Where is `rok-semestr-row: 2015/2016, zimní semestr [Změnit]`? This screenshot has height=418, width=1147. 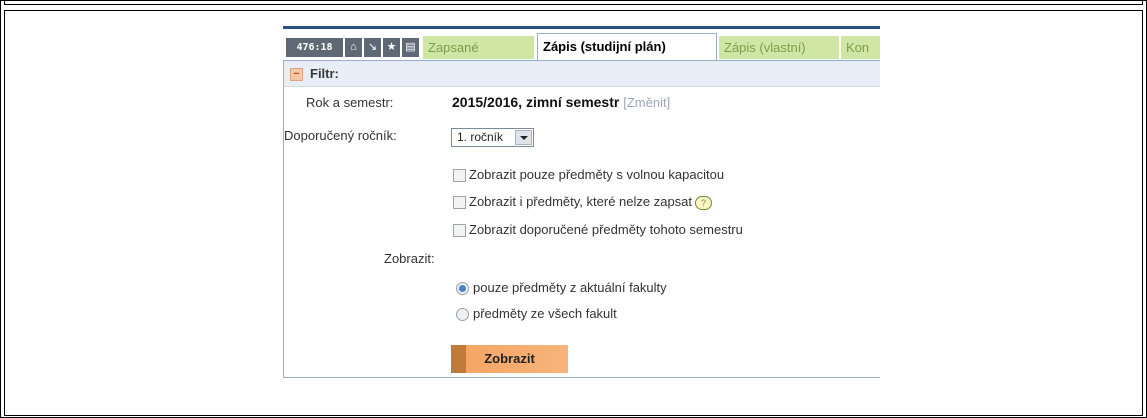
rok-semestr-row: 2015/2016, zimní semestr [Změnit] is located at coordinates (561, 102).